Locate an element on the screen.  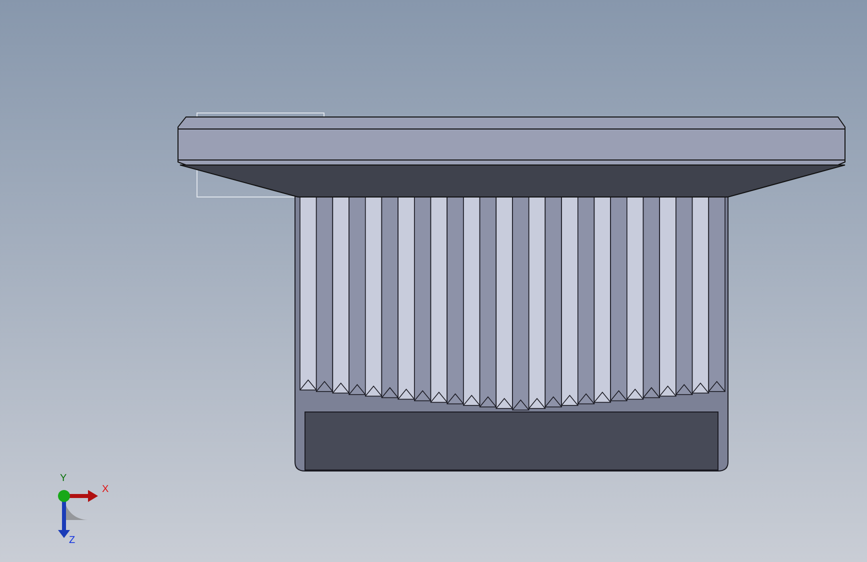
z-axis-label: Z is located at coordinates (72, 541).